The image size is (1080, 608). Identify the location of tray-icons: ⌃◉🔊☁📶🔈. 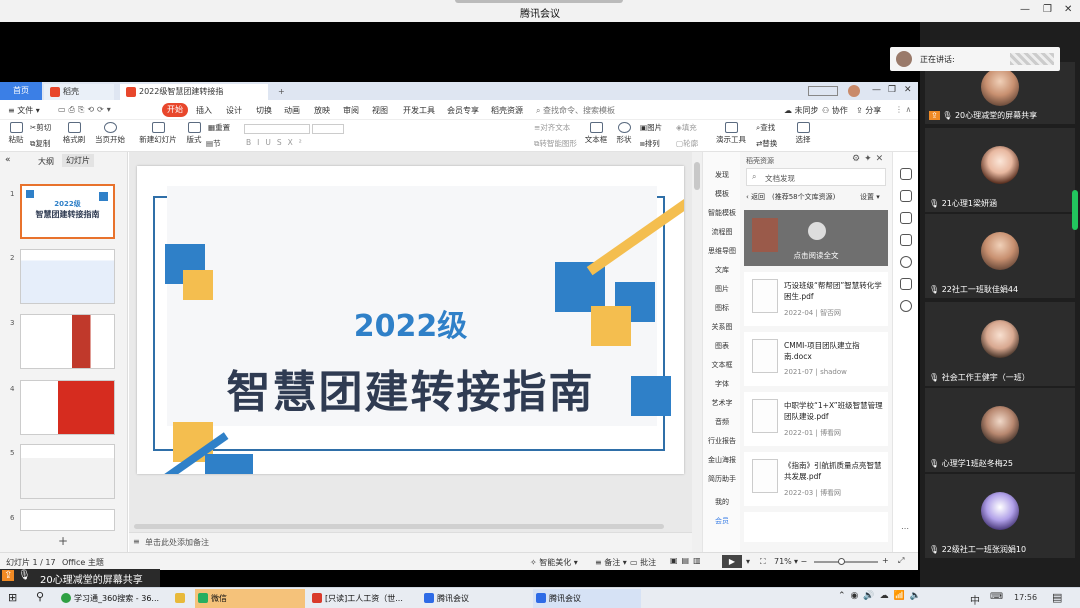
(882, 596).